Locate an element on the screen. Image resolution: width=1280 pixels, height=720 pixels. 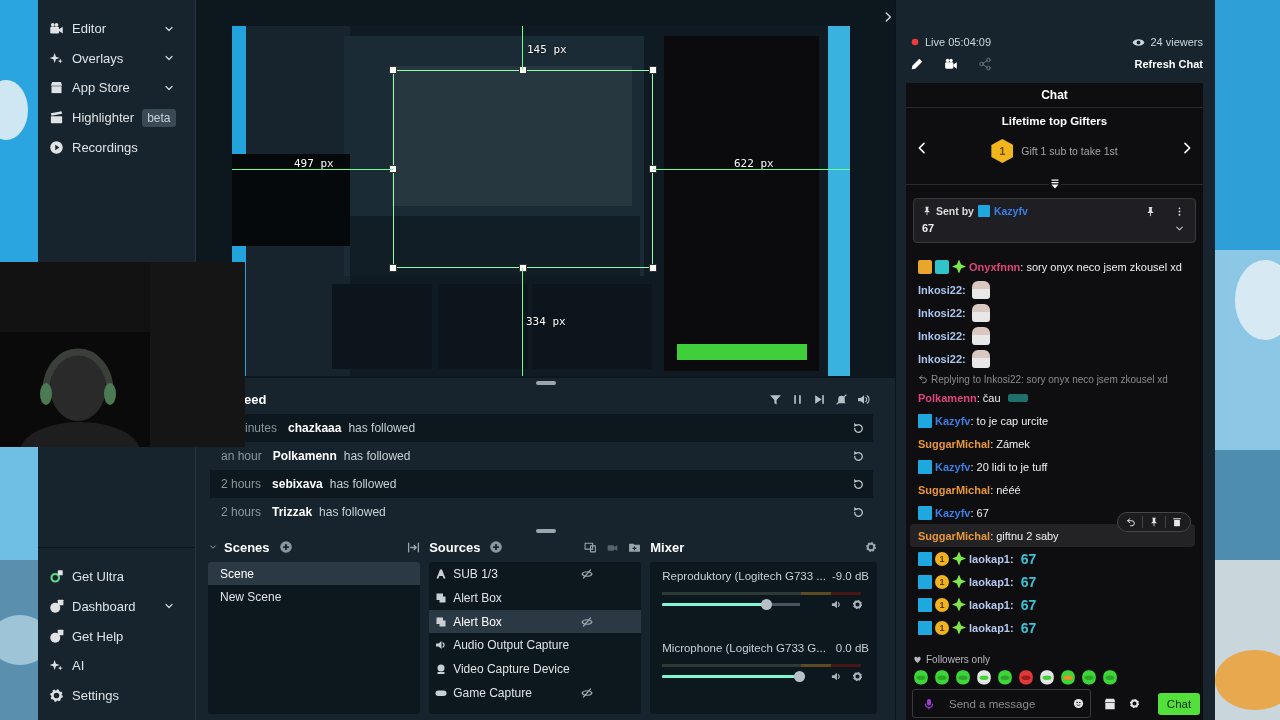
ultra-icon is located at coordinates (56, 577).